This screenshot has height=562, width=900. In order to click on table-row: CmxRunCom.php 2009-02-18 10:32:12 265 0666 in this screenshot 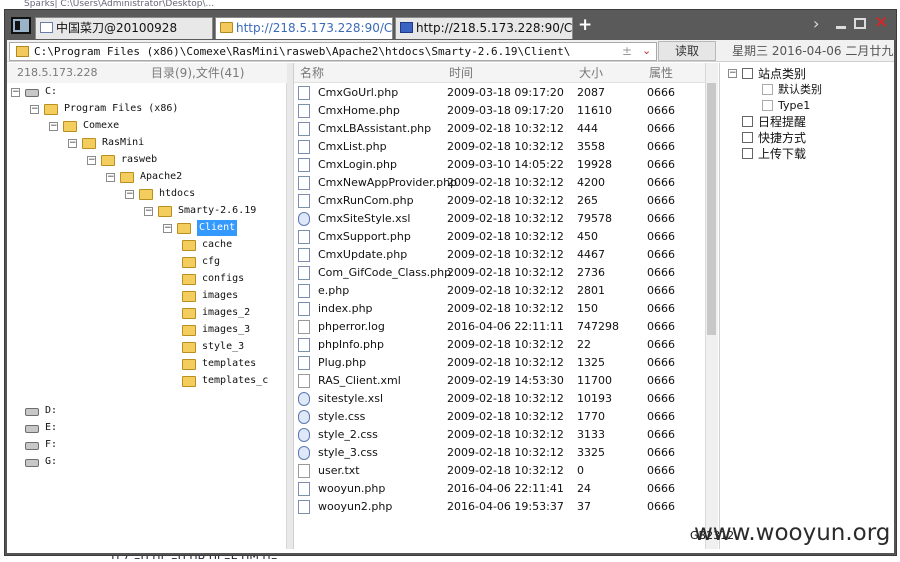, I will do `click(499, 201)`.